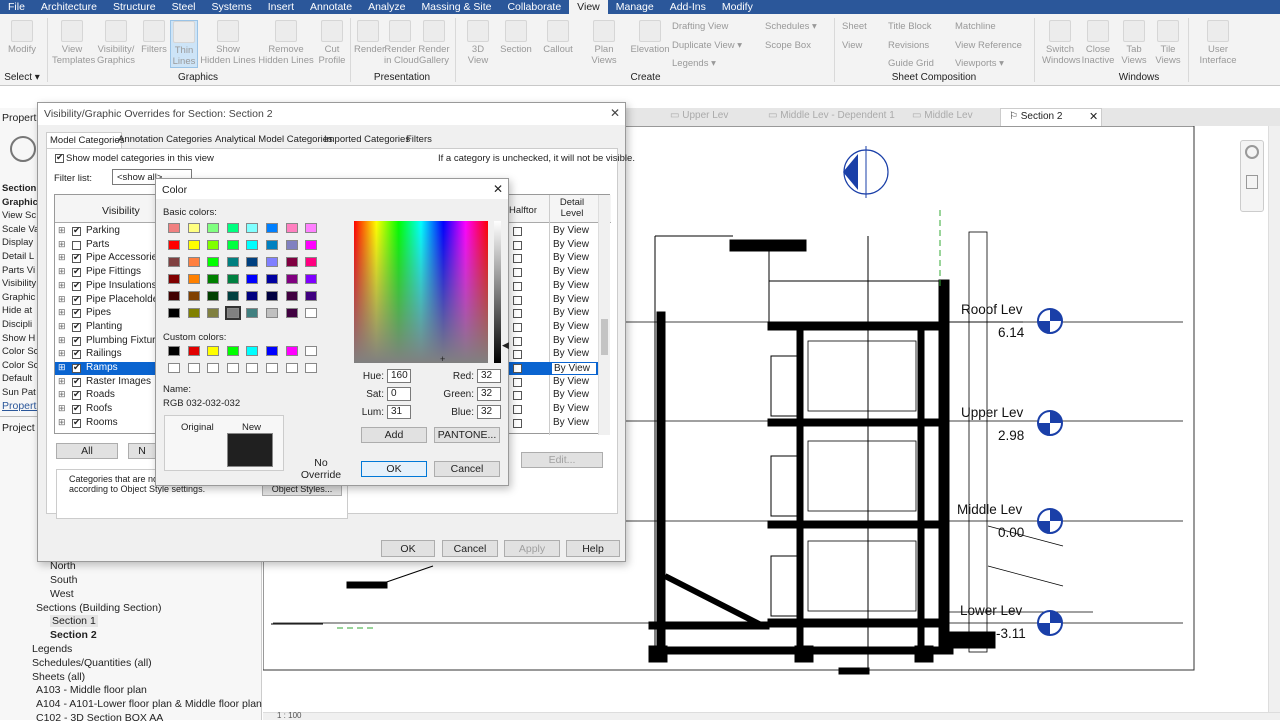 The width and height of the screenshot is (1280, 724). I want to click on duplicate-view-button: Duplicate View ▾, so click(707, 45).